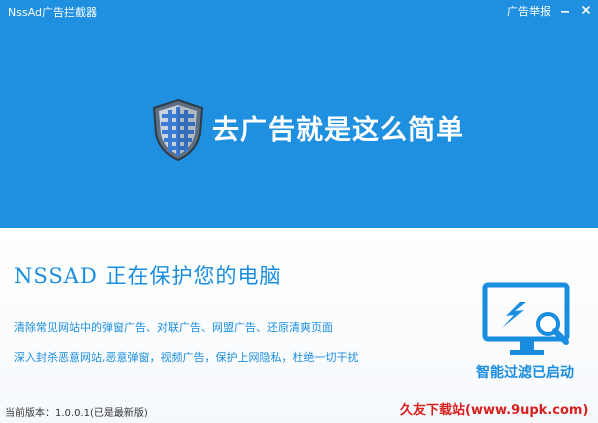 The image size is (598, 423). Describe the element at coordinates (53, 12) in the screenshot. I see `app-title: NssAd广告拦截器` at that location.